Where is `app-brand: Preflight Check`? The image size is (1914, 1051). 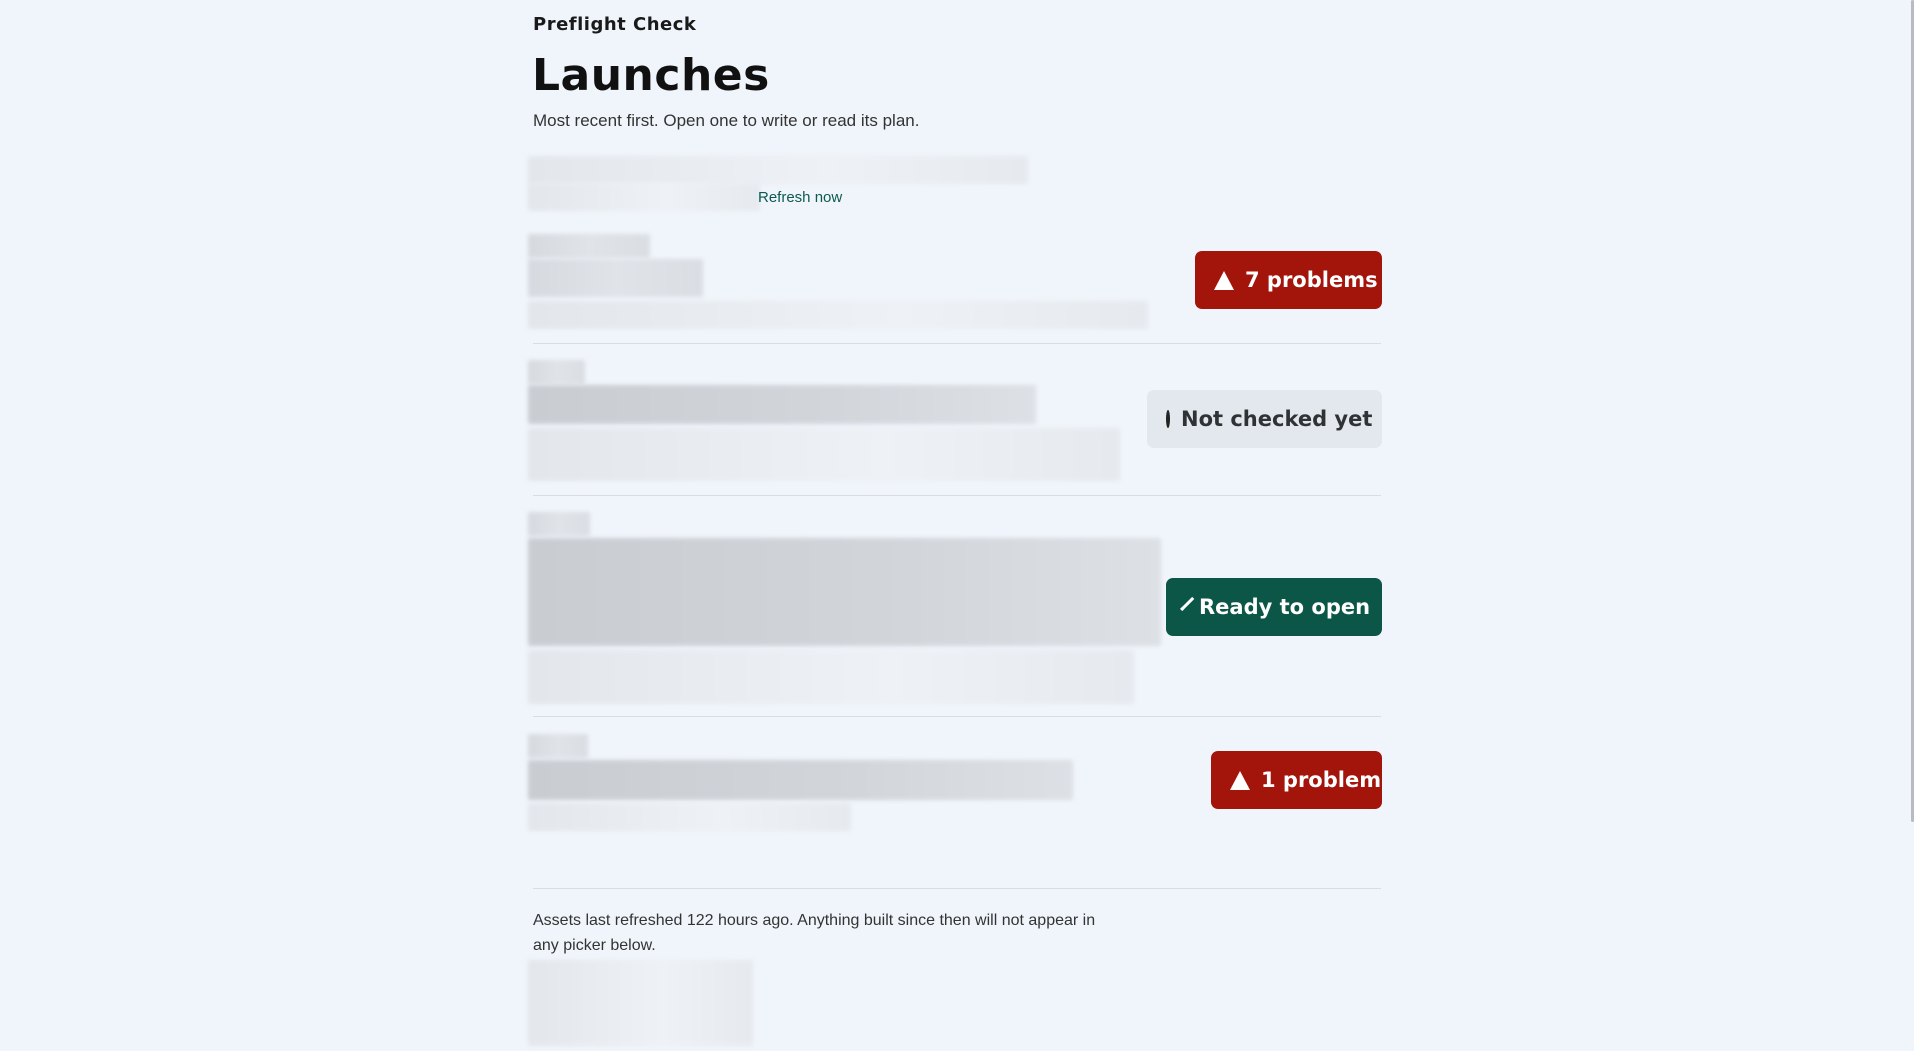 app-brand: Preflight Check is located at coordinates (614, 24).